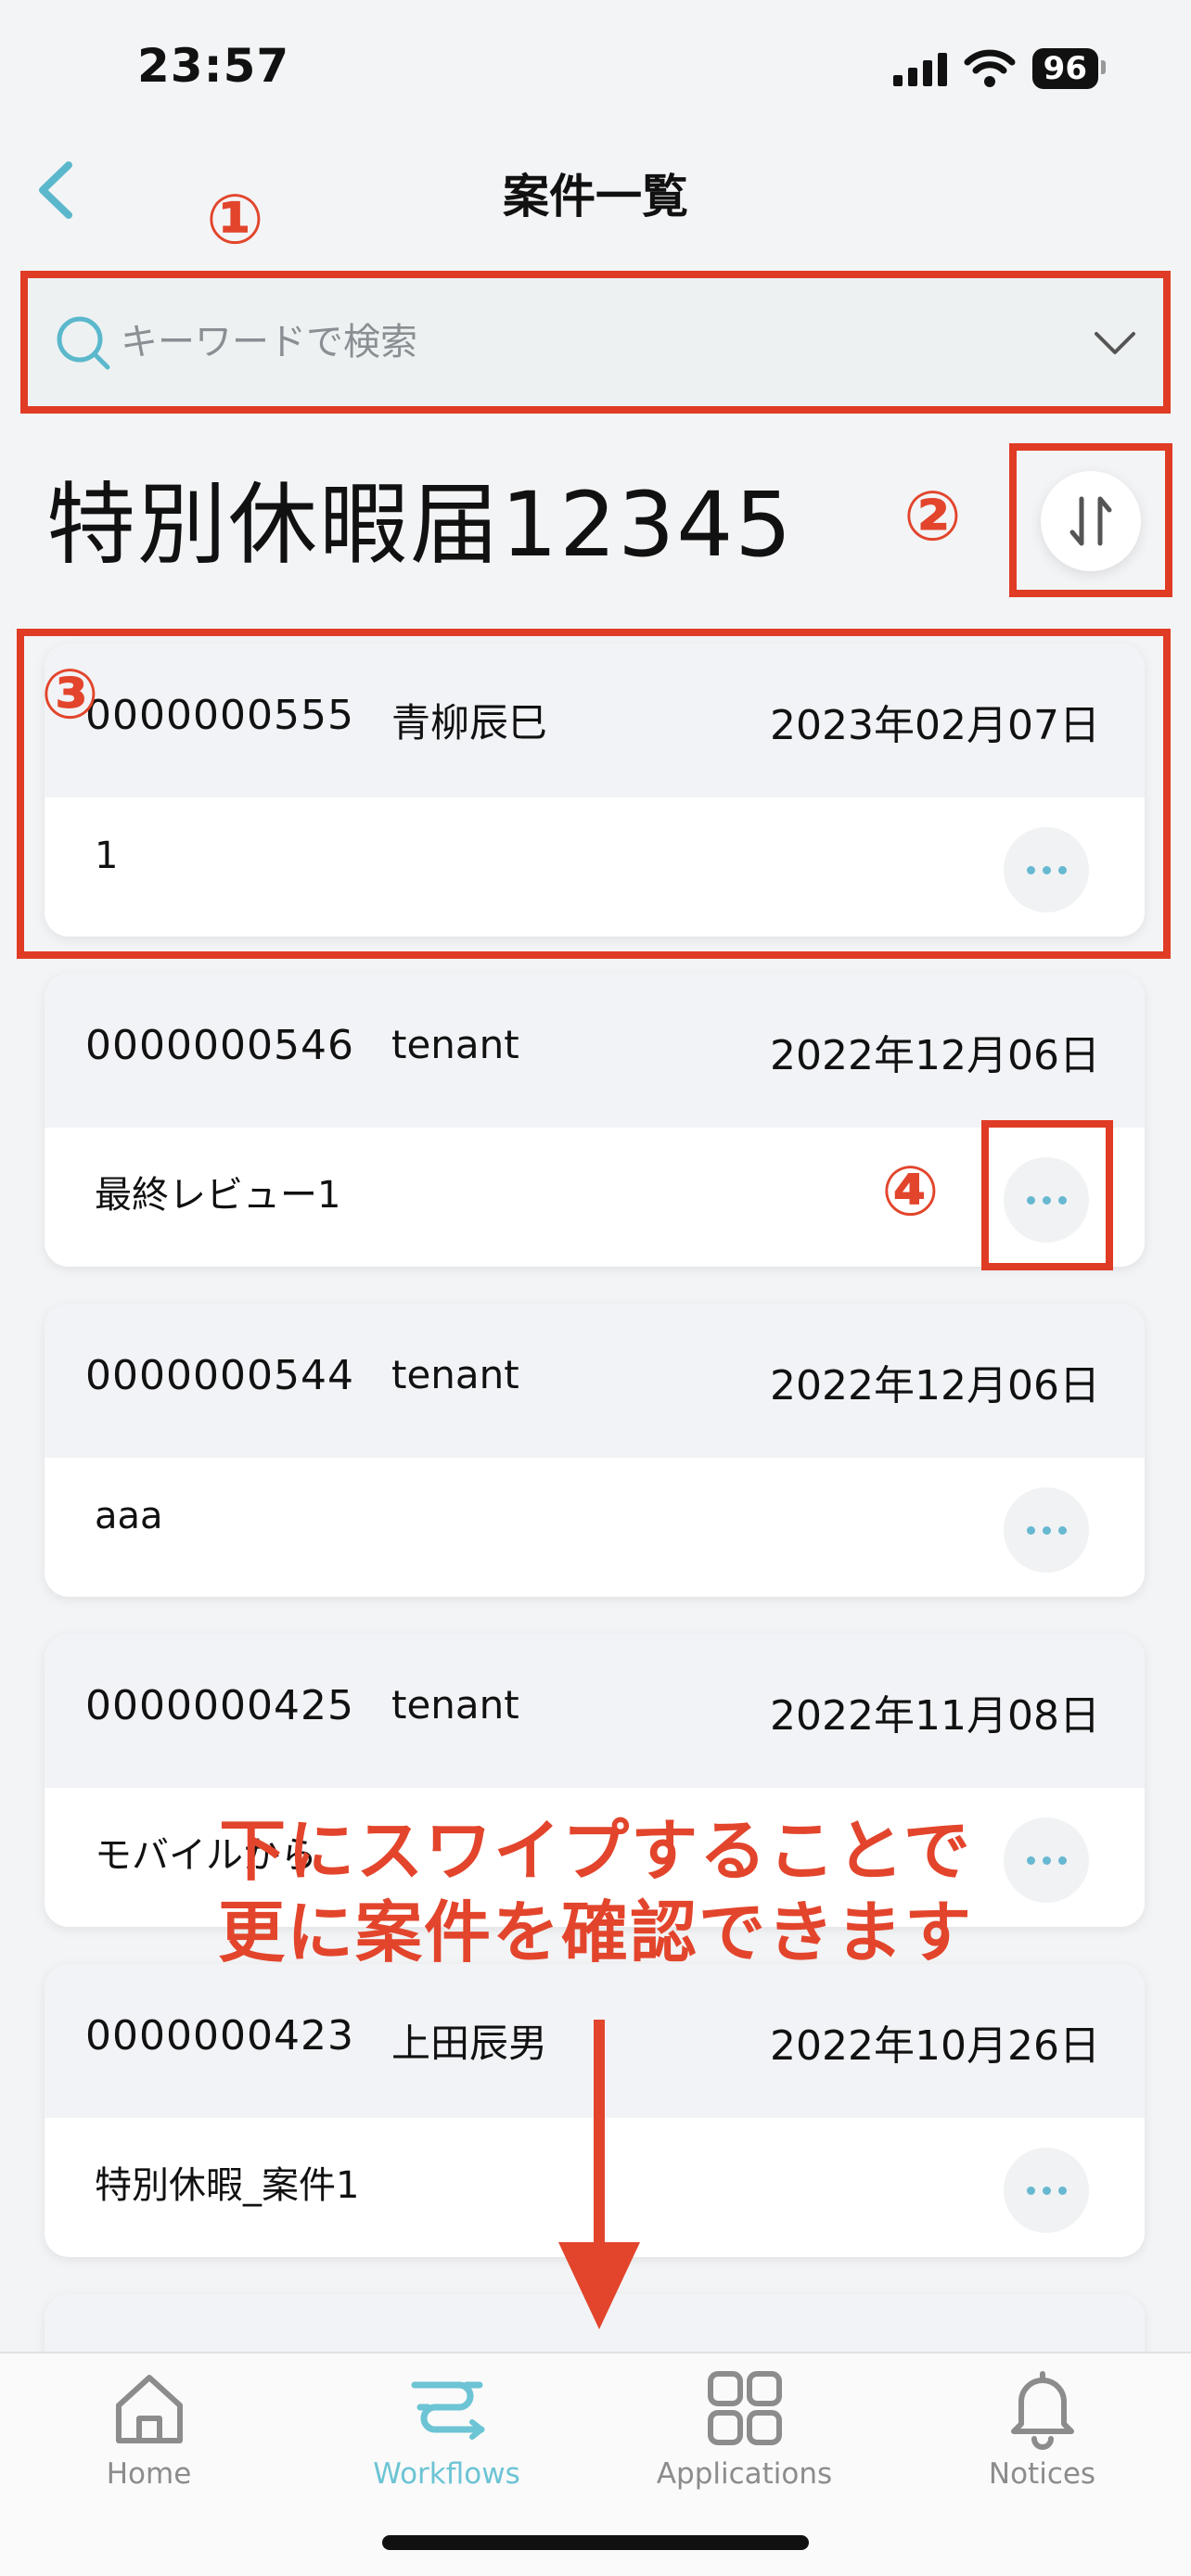 Image resolution: width=1191 pixels, height=2576 pixels. What do you see at coordinates (919, 68) in the screenshot?
I see `signal-icon` at bounding box center [919, 68].